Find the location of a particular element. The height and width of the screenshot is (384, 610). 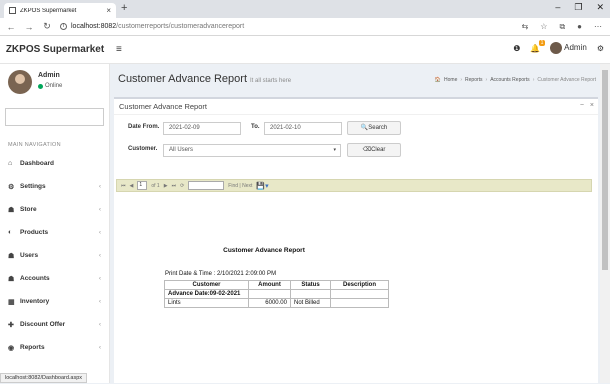

star-icon: ☆ is located at coordinates (543, 27).